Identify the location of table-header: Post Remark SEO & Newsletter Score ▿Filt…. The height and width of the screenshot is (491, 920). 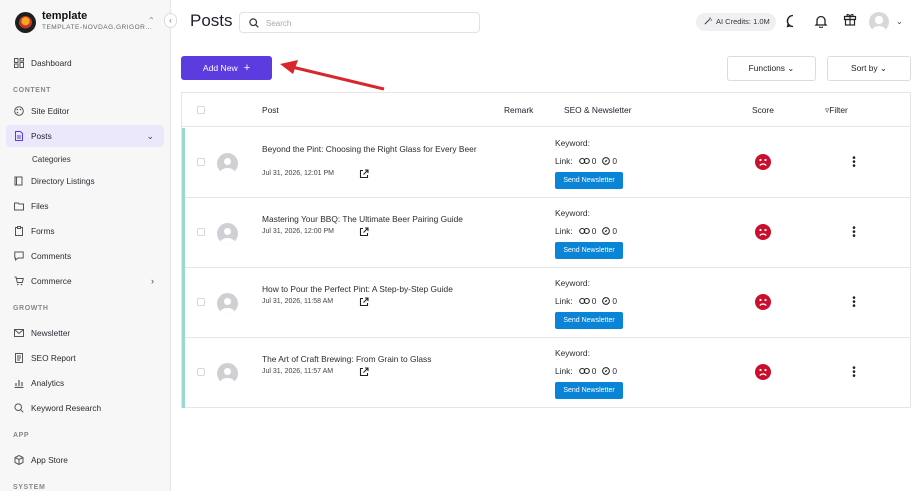
(546, 110).